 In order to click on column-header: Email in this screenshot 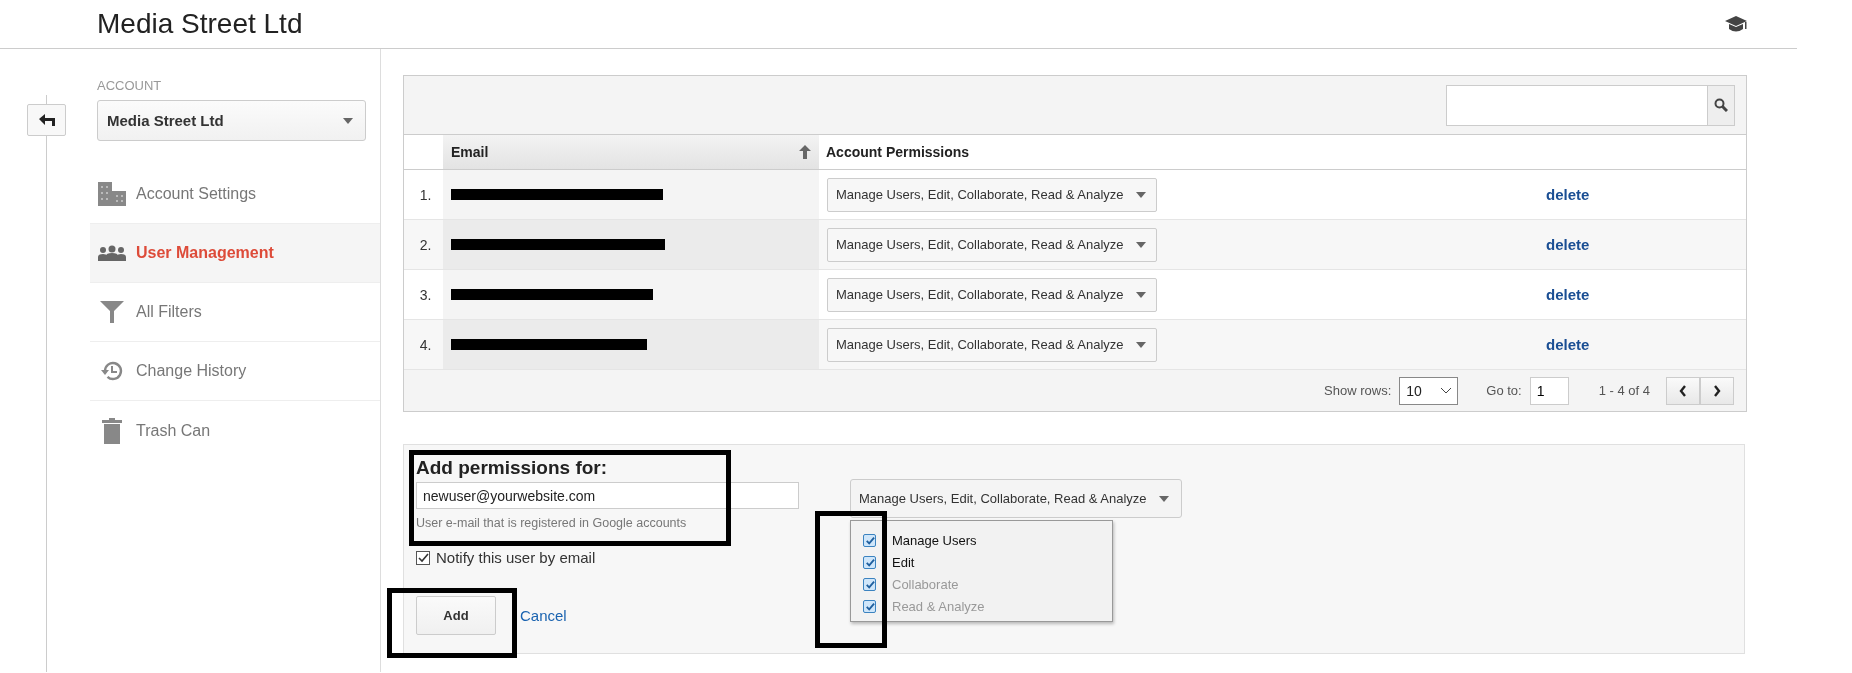, I will do `click(631, 152)`.